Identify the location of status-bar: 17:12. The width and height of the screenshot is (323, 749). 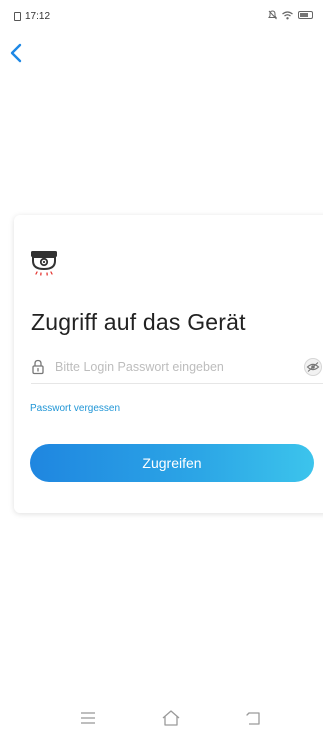
(161, 15).